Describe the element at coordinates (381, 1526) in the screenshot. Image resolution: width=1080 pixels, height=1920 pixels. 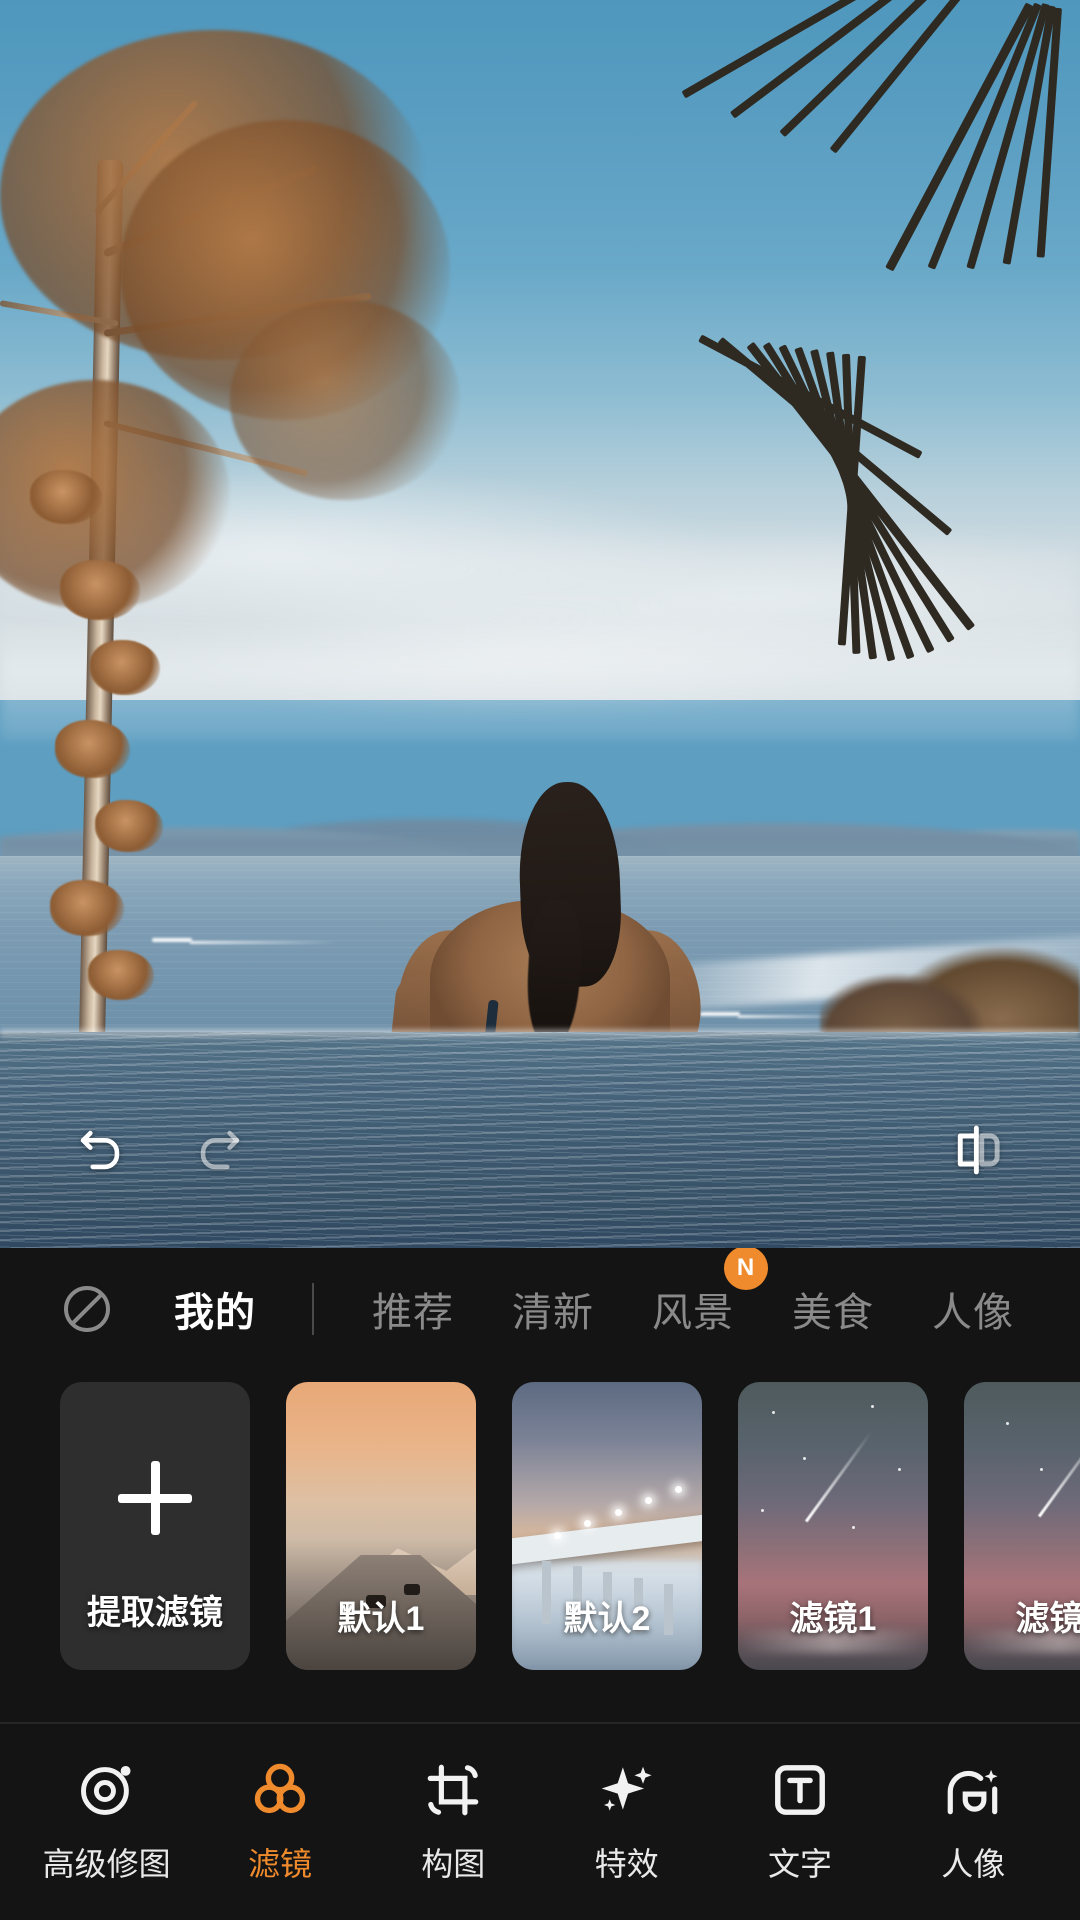
I see `filter-card-default1: 默认1` at that location.